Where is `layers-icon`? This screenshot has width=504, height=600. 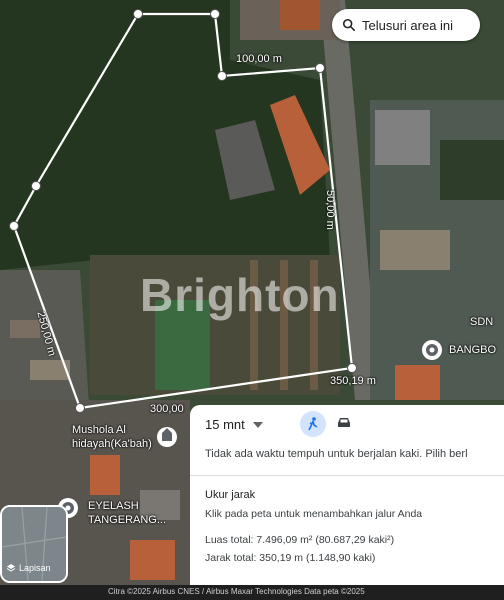 layers-icon is located at coordinates (11, 568).